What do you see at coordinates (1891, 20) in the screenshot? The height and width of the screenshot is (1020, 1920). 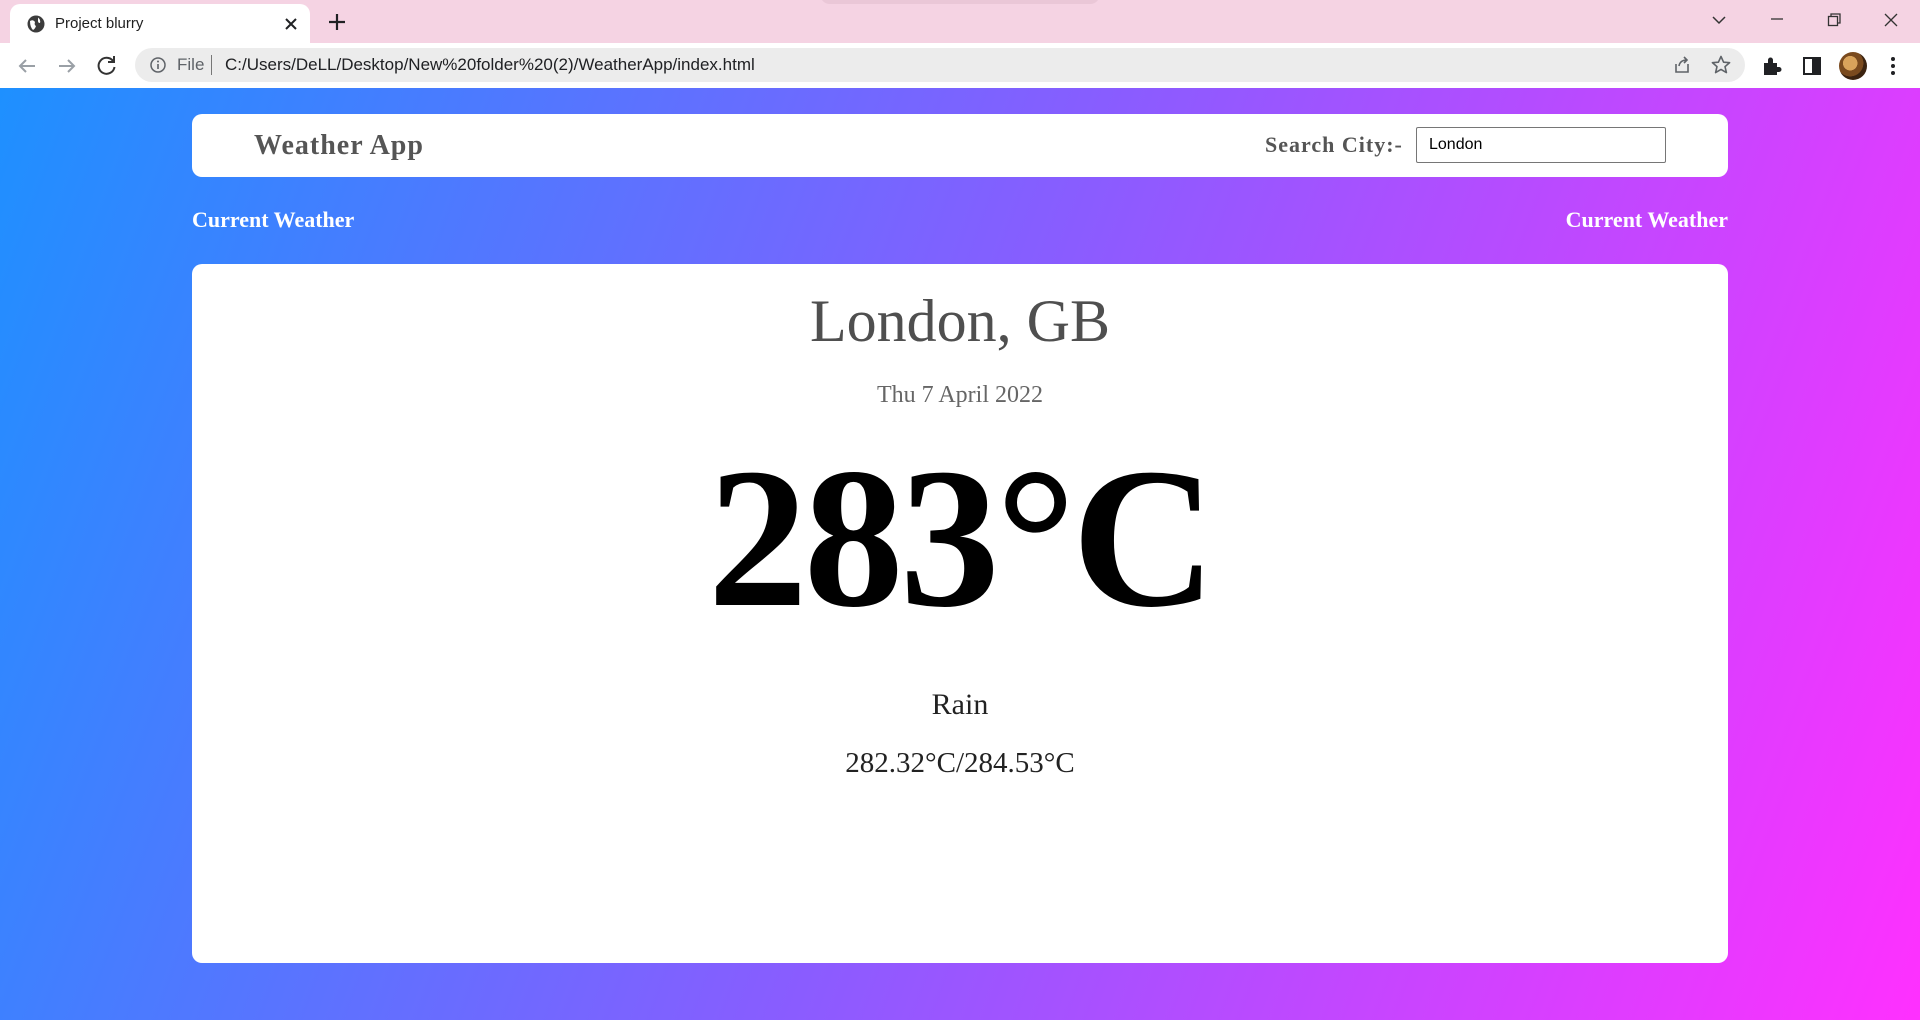 I see `close-window-icon` at bounding box center [1891, 20].